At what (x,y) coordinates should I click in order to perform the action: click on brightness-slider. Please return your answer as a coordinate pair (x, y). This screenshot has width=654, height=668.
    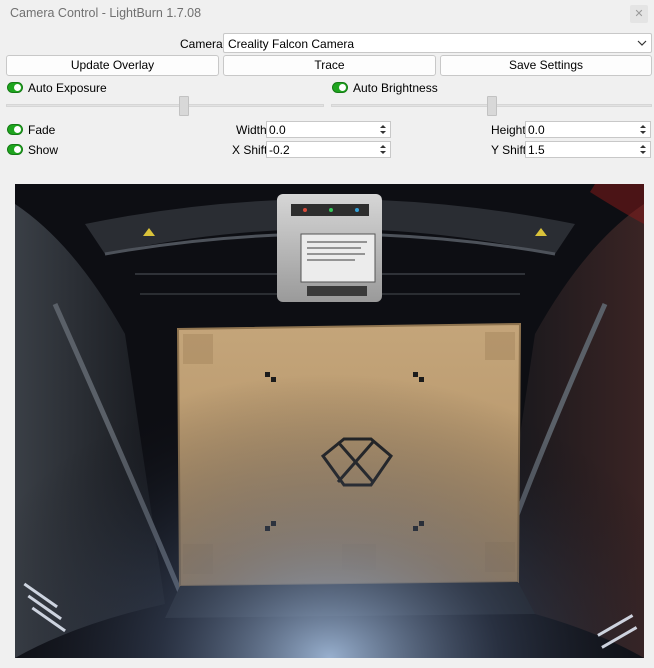
    Looking at the image, I should click on (491, 106).